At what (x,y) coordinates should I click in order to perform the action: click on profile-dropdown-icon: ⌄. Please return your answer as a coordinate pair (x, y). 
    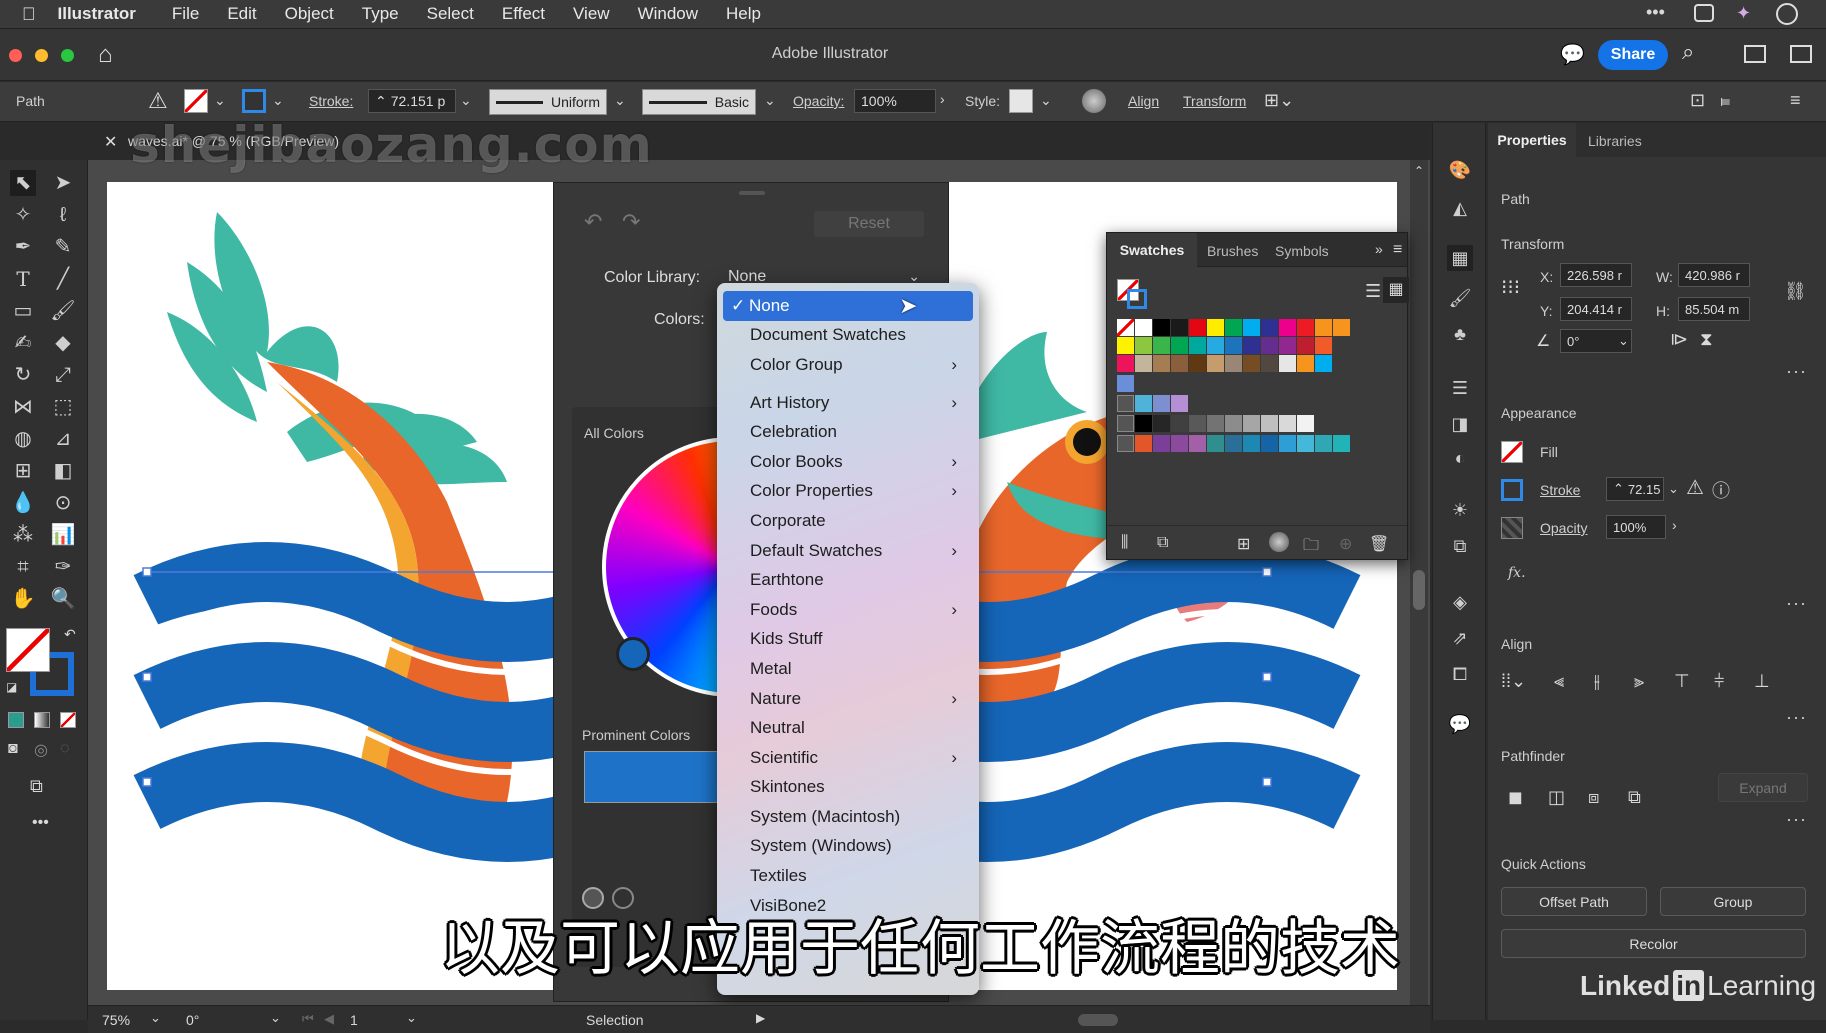
    Looking at the image, I should click on (620, 100).